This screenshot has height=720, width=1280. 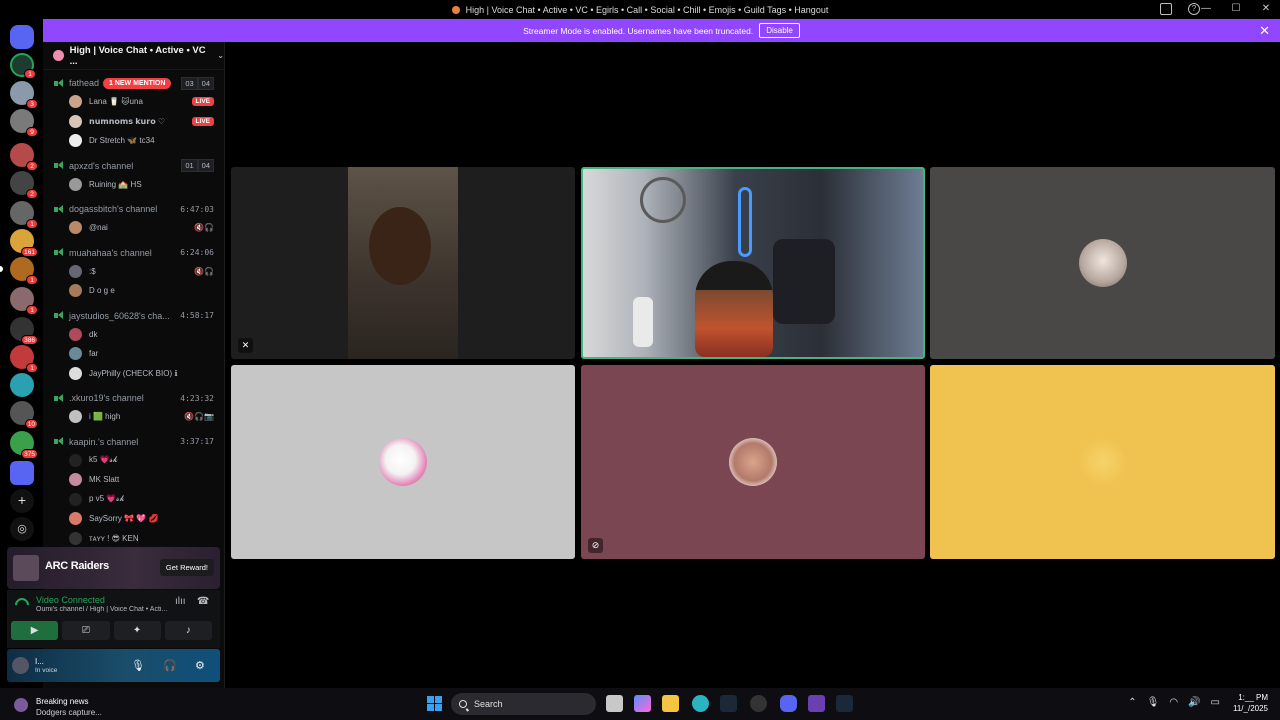 What do you see at coordinates (86, 630) in the screenshot?
I see `screen-share-button: ⎚` at bounding box center [86, 630].